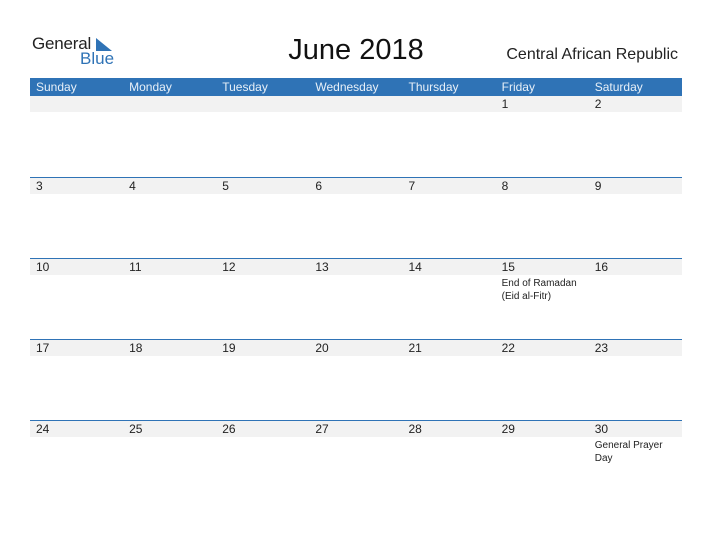  I want to click on day-number: 28, so click(449, 429).